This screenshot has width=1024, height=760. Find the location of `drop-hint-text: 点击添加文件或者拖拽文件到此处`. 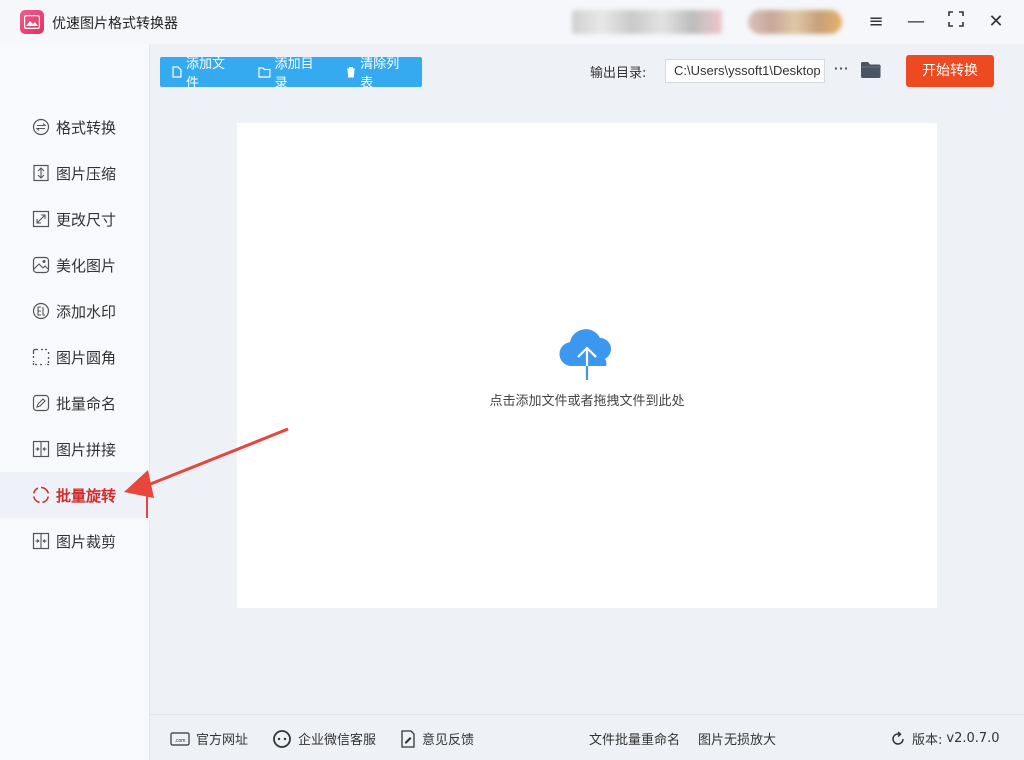

drop-hint-text: 点击添加文件或者拖拽文件到此处 is located at coordinates (587, 401).